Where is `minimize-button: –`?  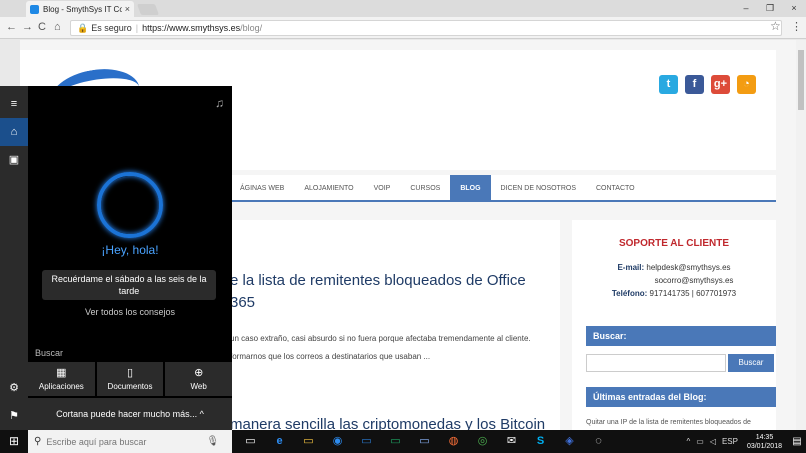 minimize-button: – is located at coordinates (746, 8).